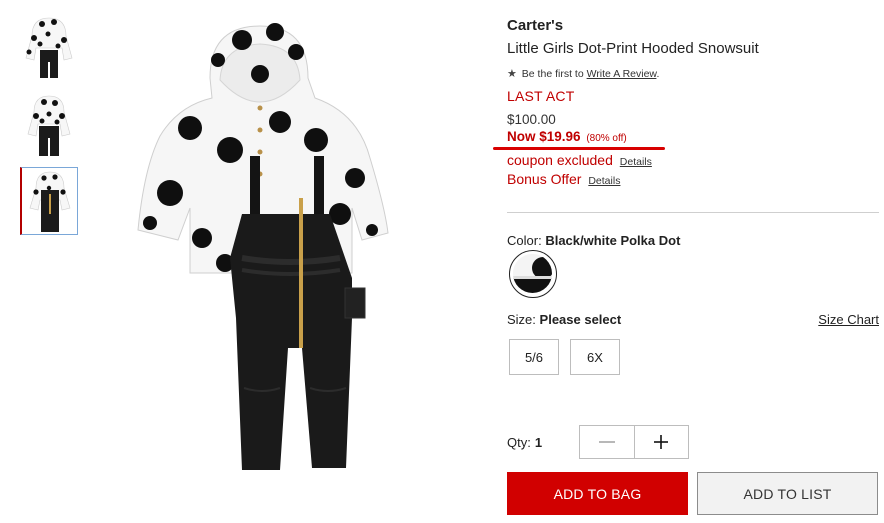 This screenshot has width=884, height=523. I want to click on sale-price: Now $19.96 (80% off), so click(567, 136).